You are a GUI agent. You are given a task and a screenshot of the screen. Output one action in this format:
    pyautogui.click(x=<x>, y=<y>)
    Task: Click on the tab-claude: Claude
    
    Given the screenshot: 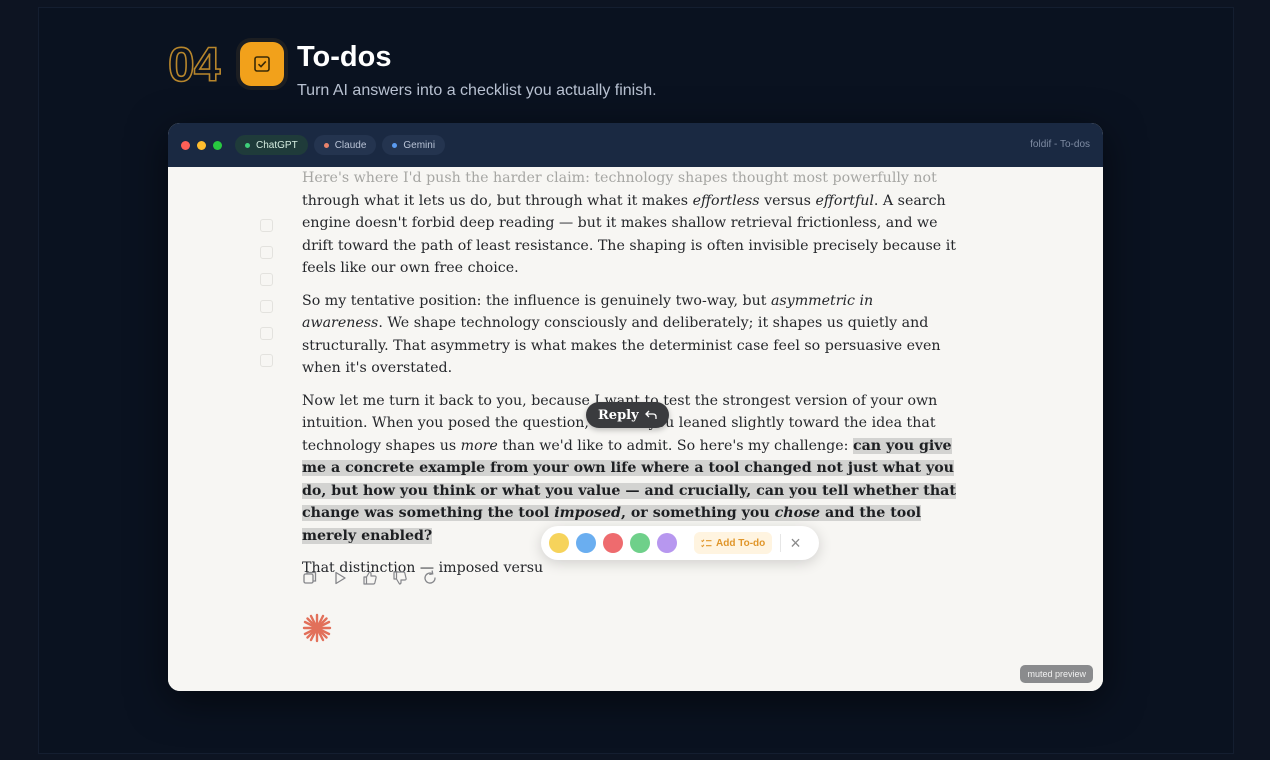 What is the action you would take?
    pyautogui.click(x=345, y=145)
    